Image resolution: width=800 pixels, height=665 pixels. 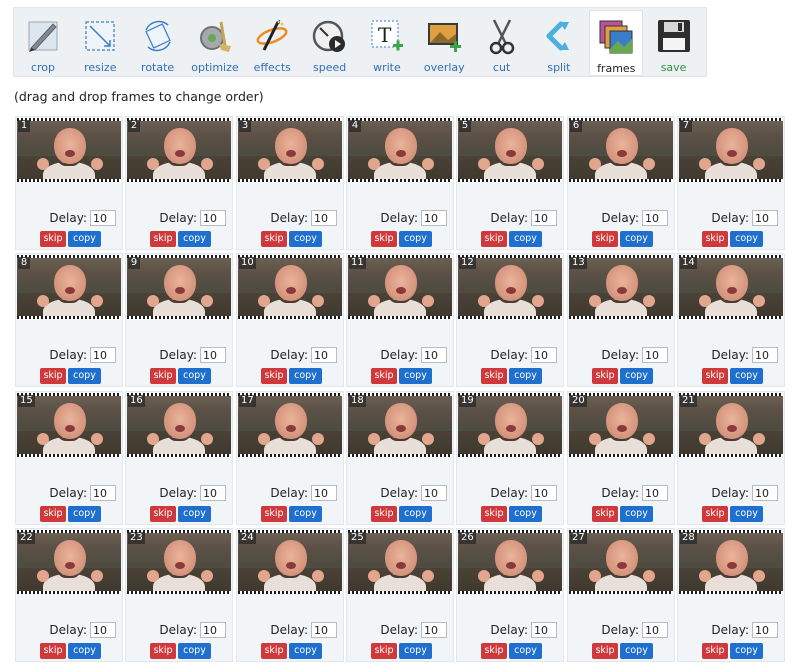 I want to click on frame-card-18: 18 Delay: skip copy, so click(x=400, y=458).